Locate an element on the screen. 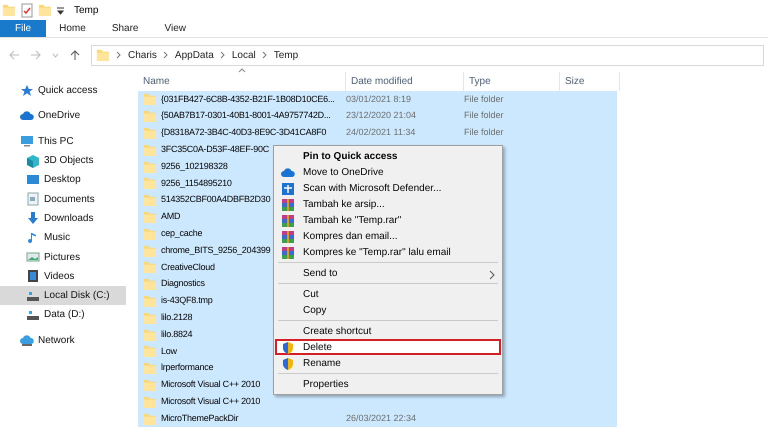 The width and height of the screenshot is (768, 432). file-name: 514352CBF00A4DBFB2D30 is located at coordinates (215, 199).